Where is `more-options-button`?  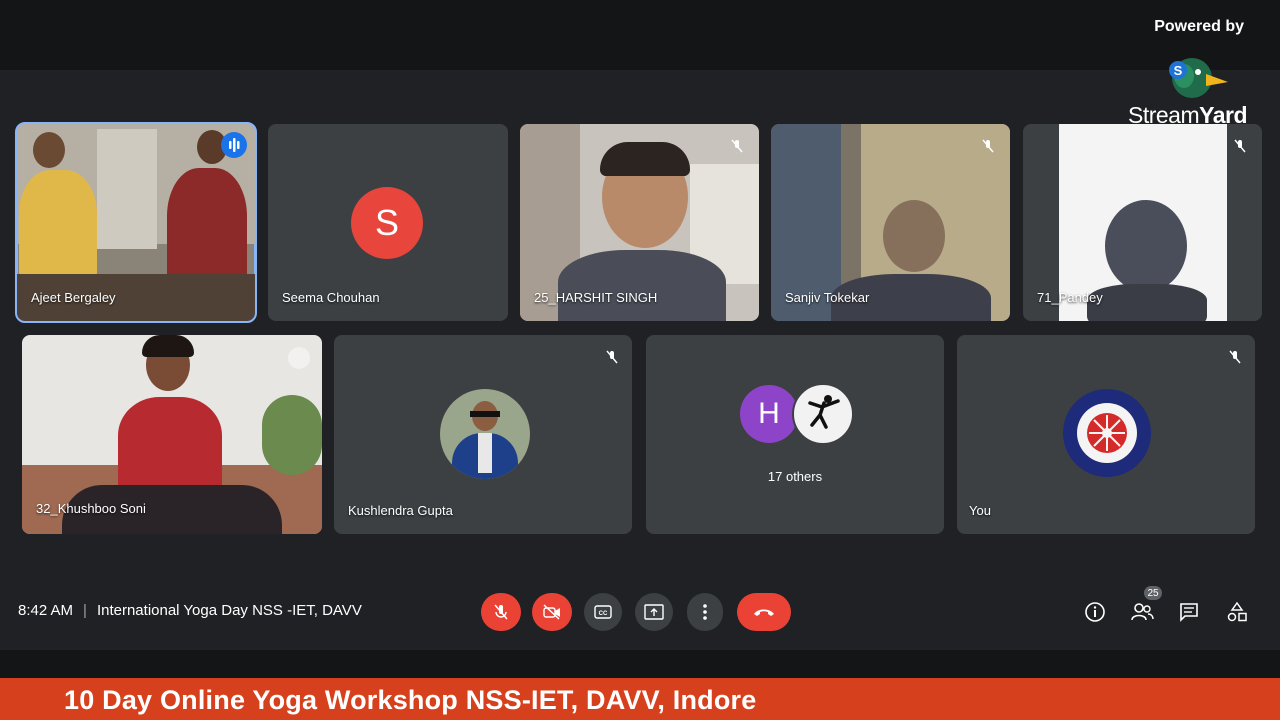
more-options-button is located at coordinates (705, 612).